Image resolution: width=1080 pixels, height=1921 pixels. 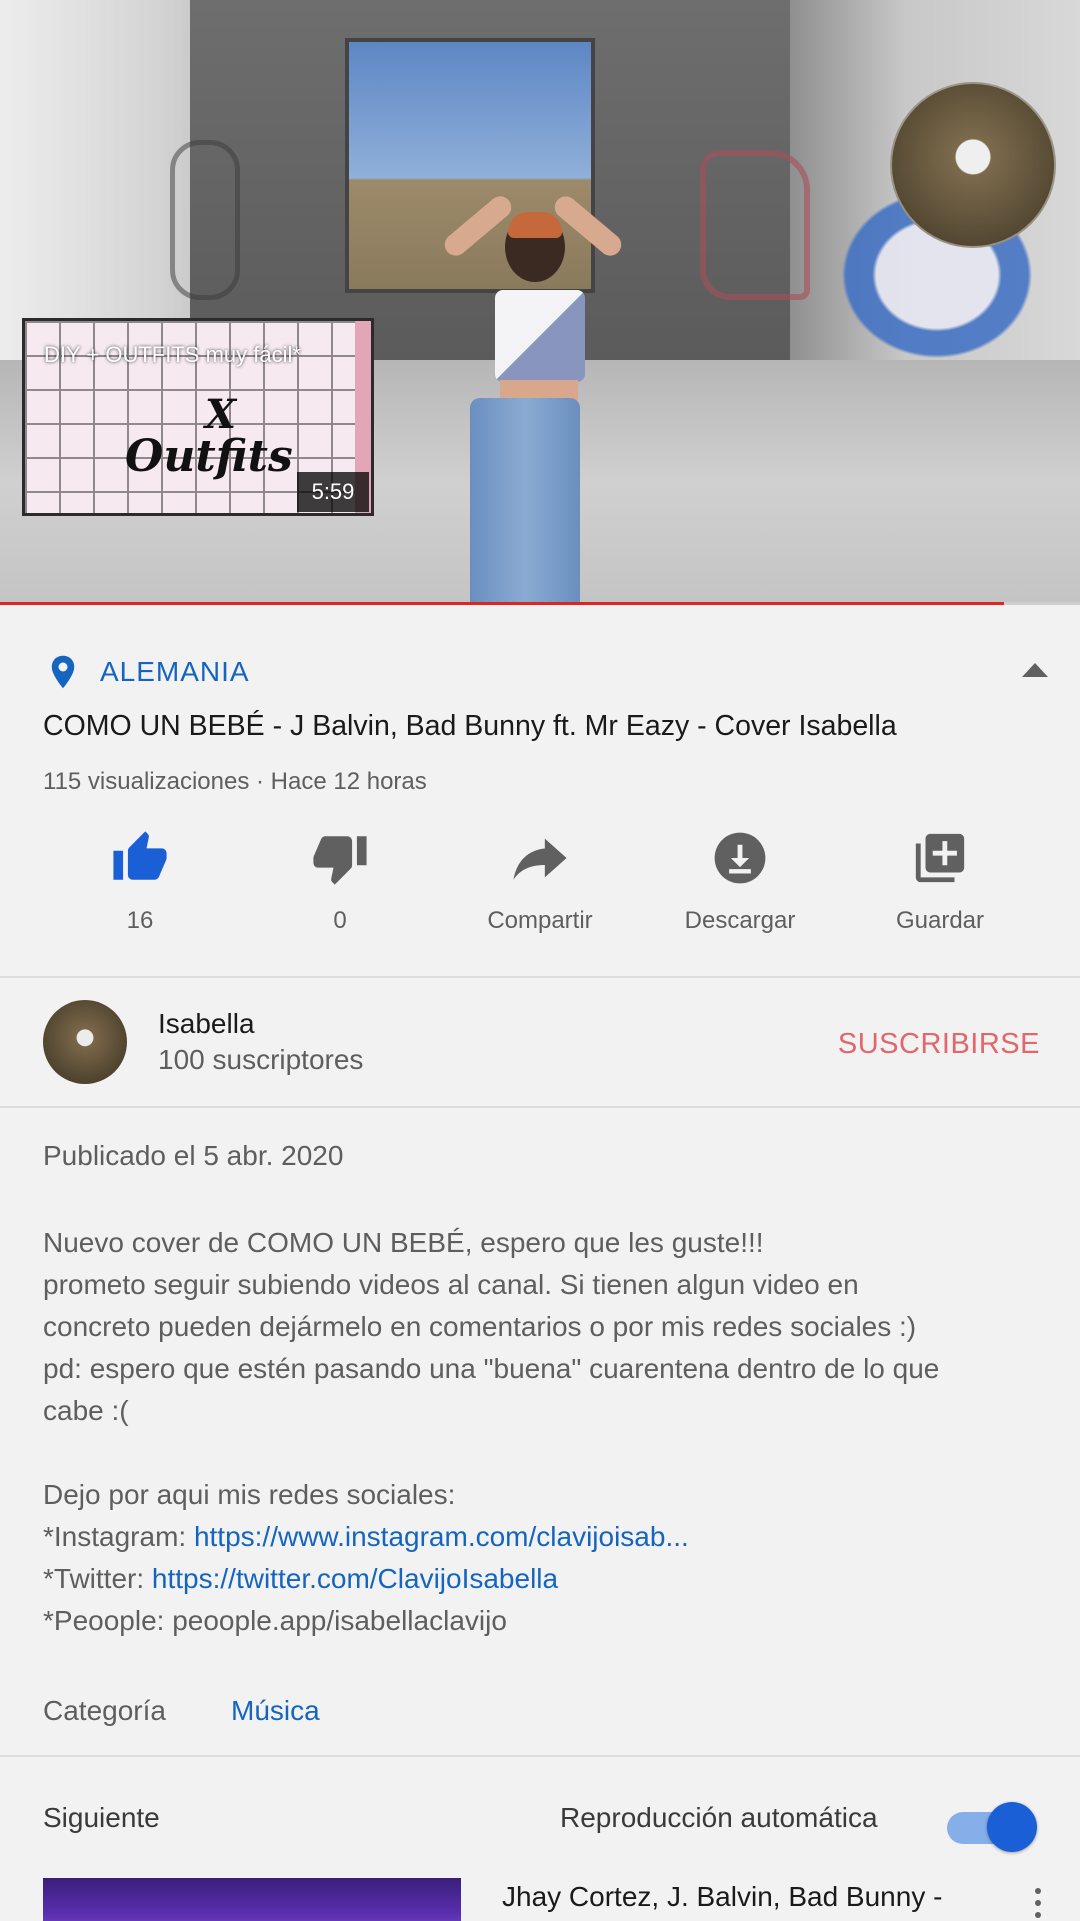 I want to click on up-next-header: Siguiente Reproducción automática, so click(x=540, y=1821).